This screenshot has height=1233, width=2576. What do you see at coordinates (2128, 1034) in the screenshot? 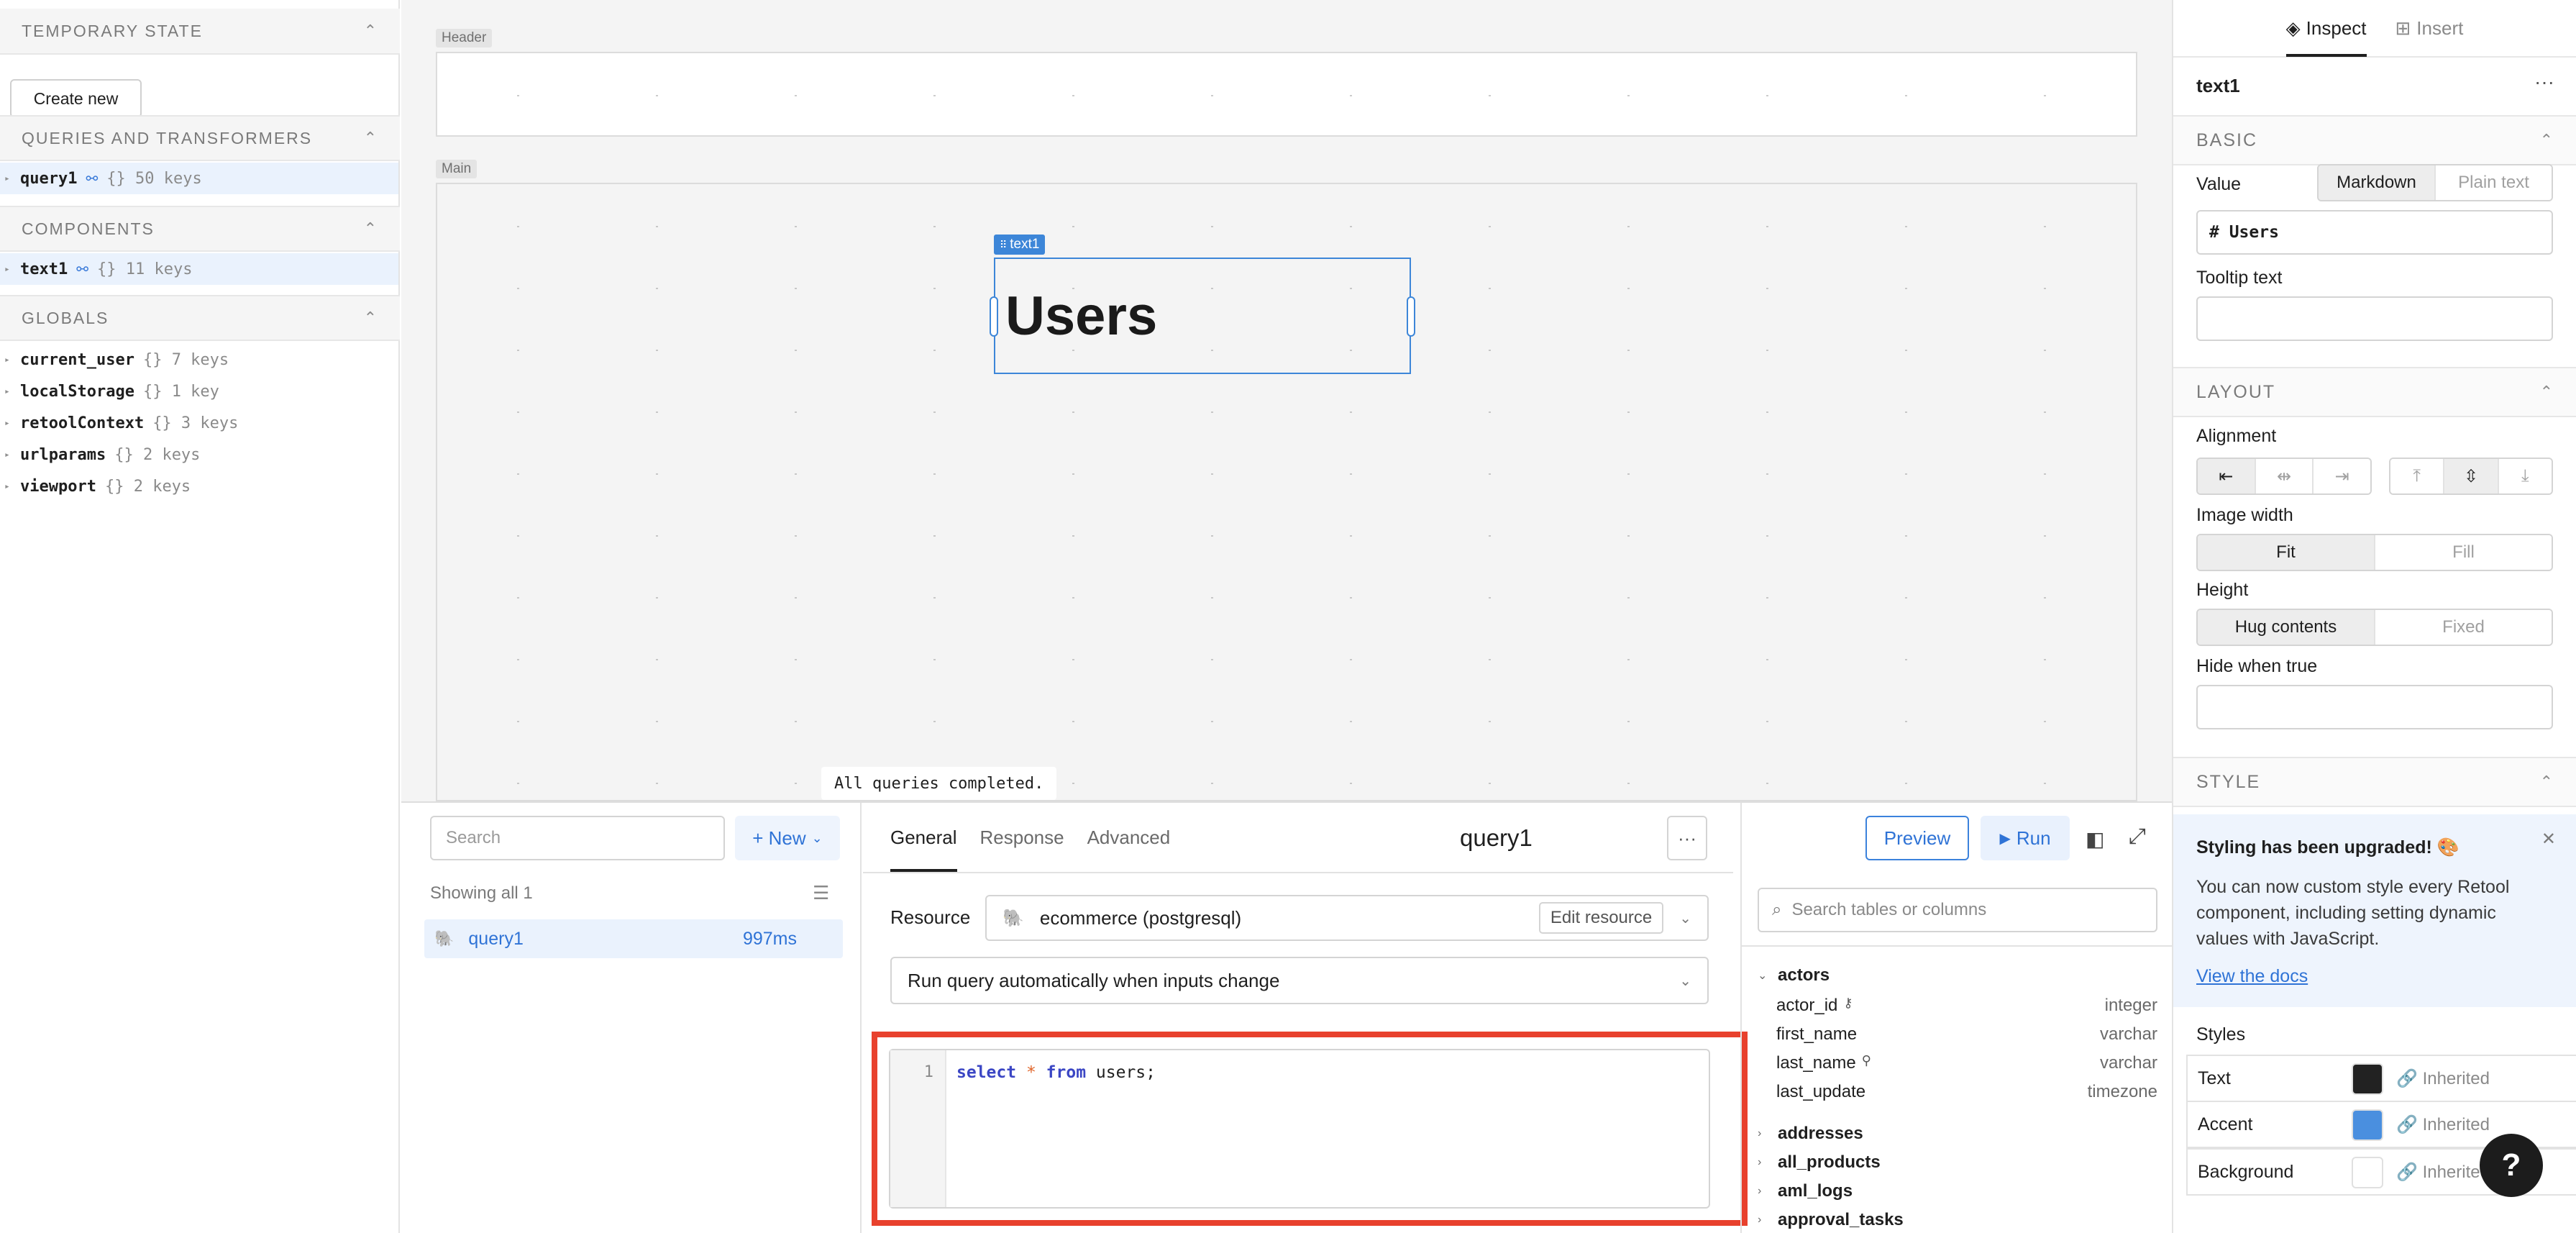
I see `column-type: varchar` at bounding box center [2128, 1034].